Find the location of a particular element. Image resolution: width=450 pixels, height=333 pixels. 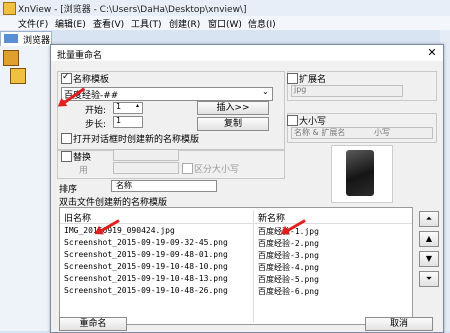

old-name-header: 旧名称 is located at coordinates (77, 217).